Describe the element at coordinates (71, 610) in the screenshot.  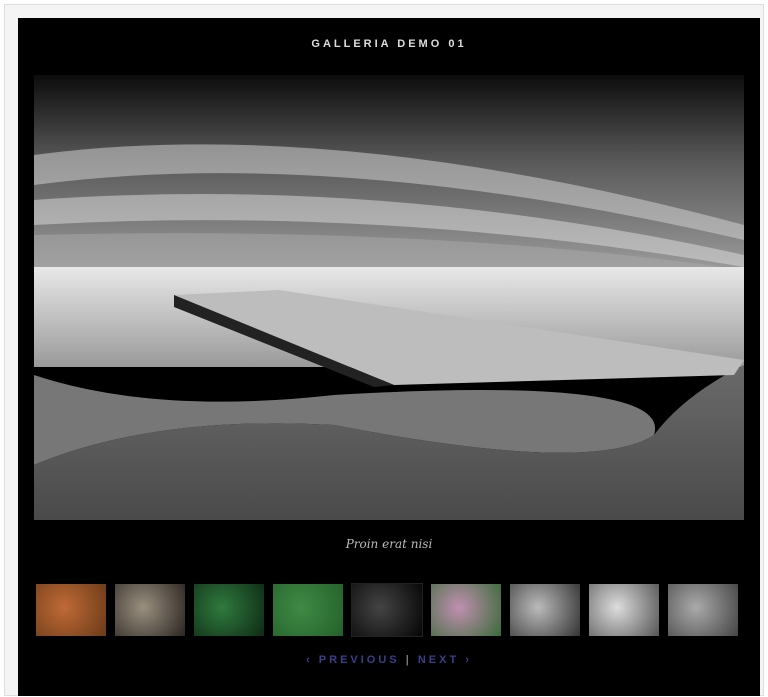
I see `thumbnail-leaf` at that location.